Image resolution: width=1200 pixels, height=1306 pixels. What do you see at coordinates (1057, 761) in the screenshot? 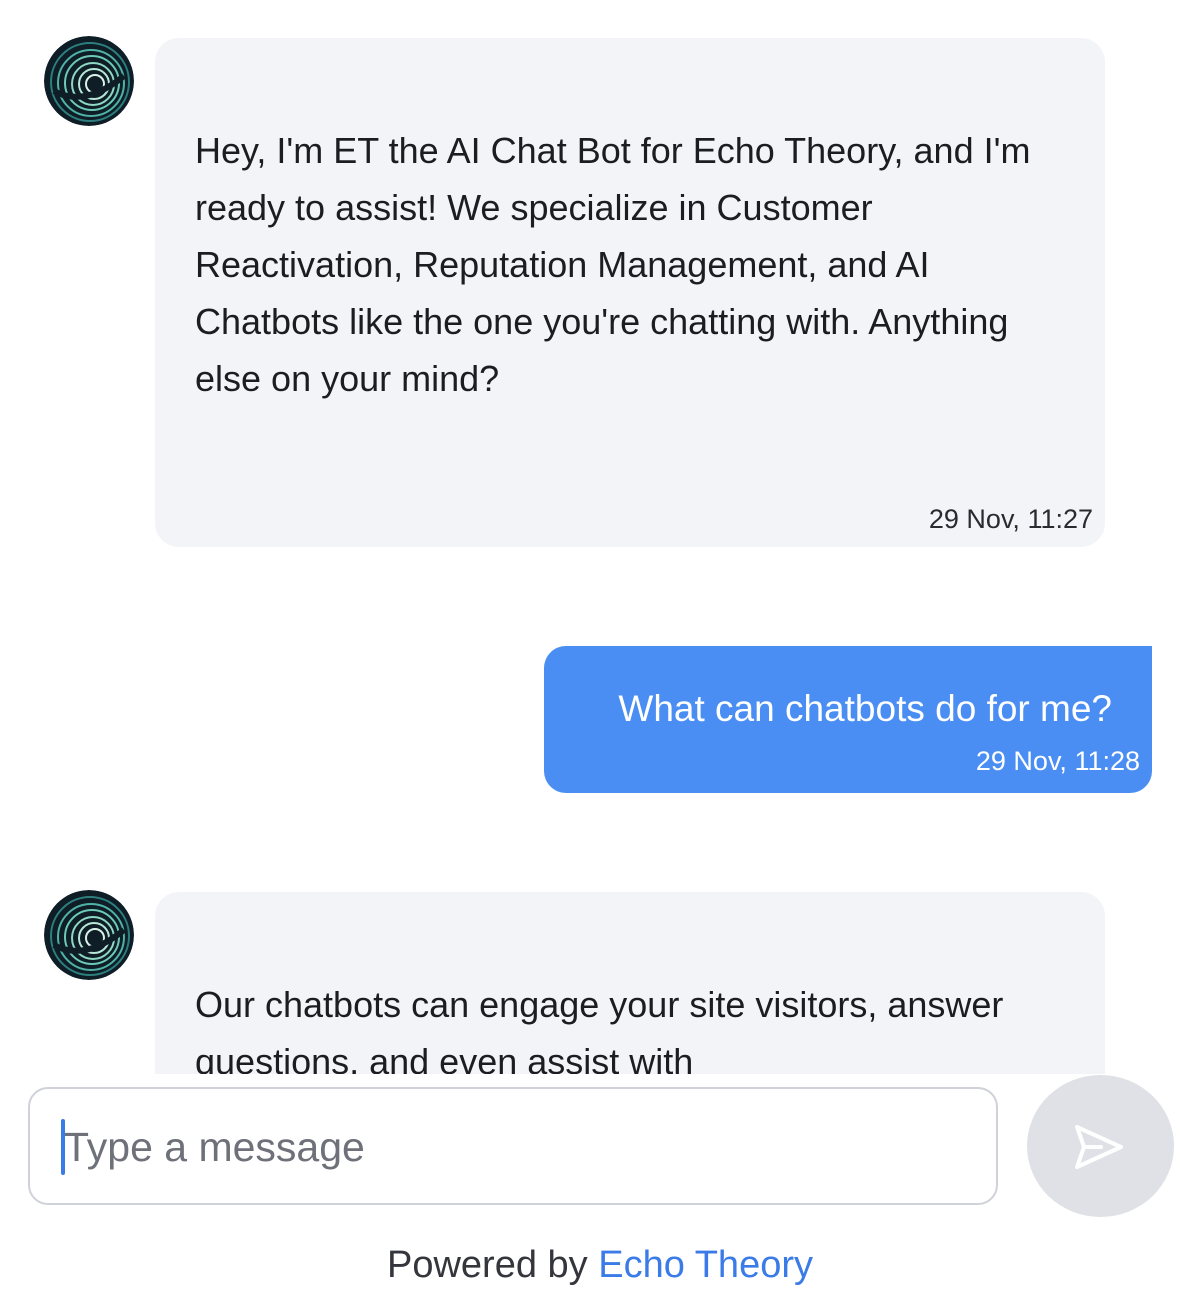
I see `message-timestamp: 29 Nov, 11:28` at bounding box center [1057, 761].